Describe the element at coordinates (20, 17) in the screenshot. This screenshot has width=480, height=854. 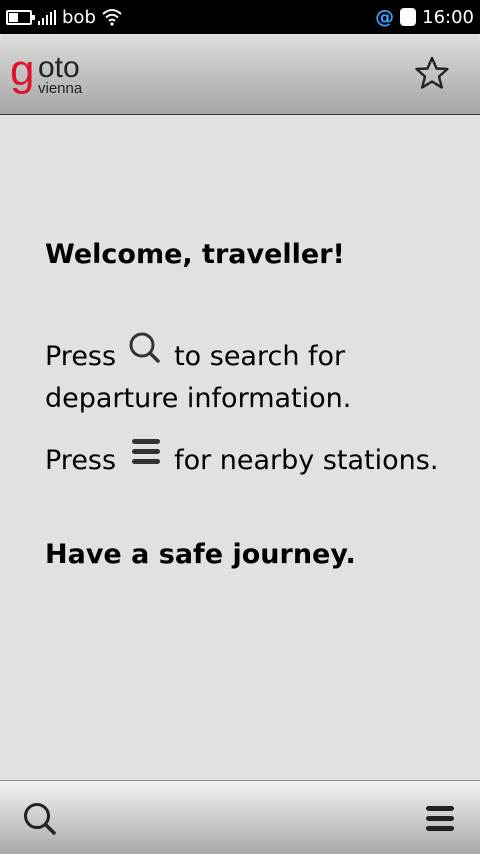
I see `battery-icon` at that location.